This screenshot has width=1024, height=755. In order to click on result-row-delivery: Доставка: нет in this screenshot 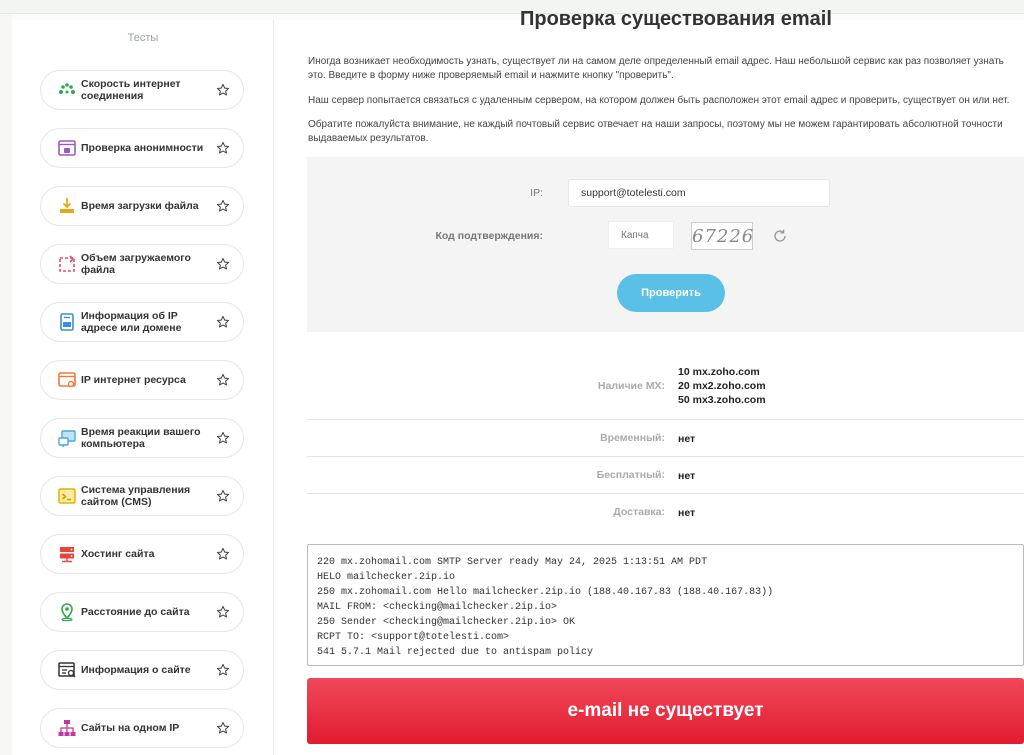, I will do `click(665, 512)`.